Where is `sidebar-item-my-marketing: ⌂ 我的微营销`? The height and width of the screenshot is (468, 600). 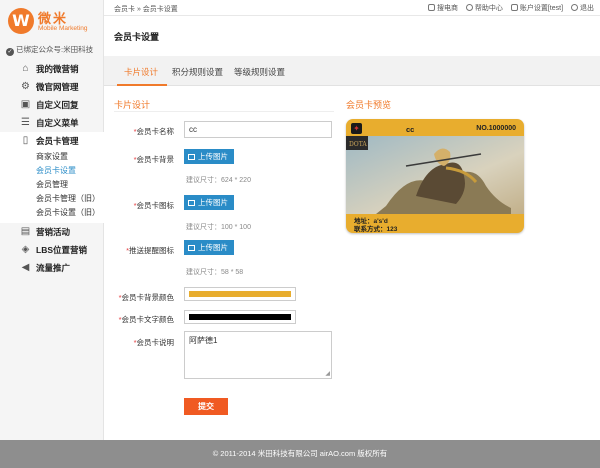 sidebar-item-my-marketing: ⌂ 我的微营销 is located at coordinates (52, 69).